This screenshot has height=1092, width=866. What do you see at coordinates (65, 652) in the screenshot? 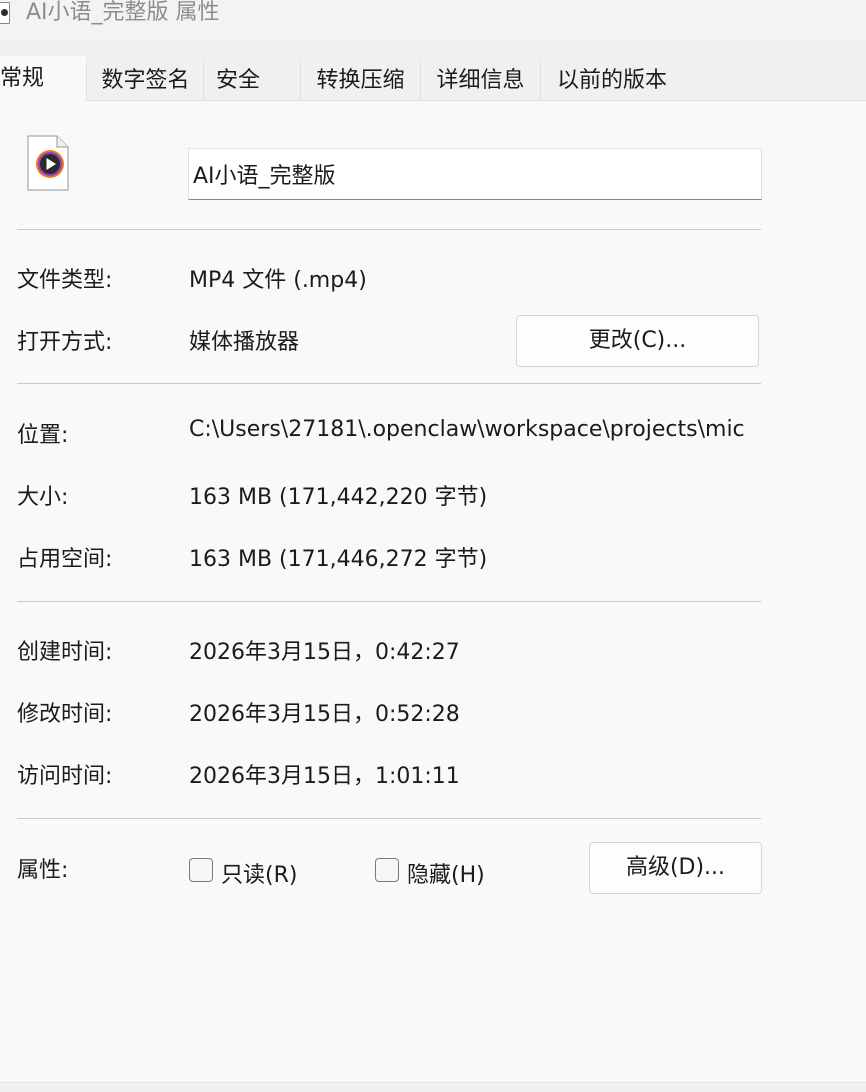
I see `created-label: 创建时间:` at bounding box center [65, 652].